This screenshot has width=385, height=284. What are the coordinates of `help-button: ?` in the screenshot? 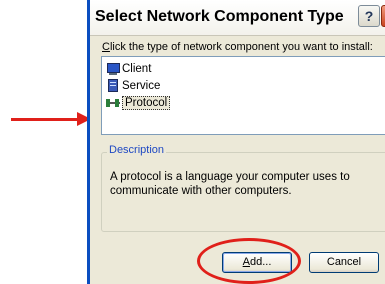 It's located at (369, 16).